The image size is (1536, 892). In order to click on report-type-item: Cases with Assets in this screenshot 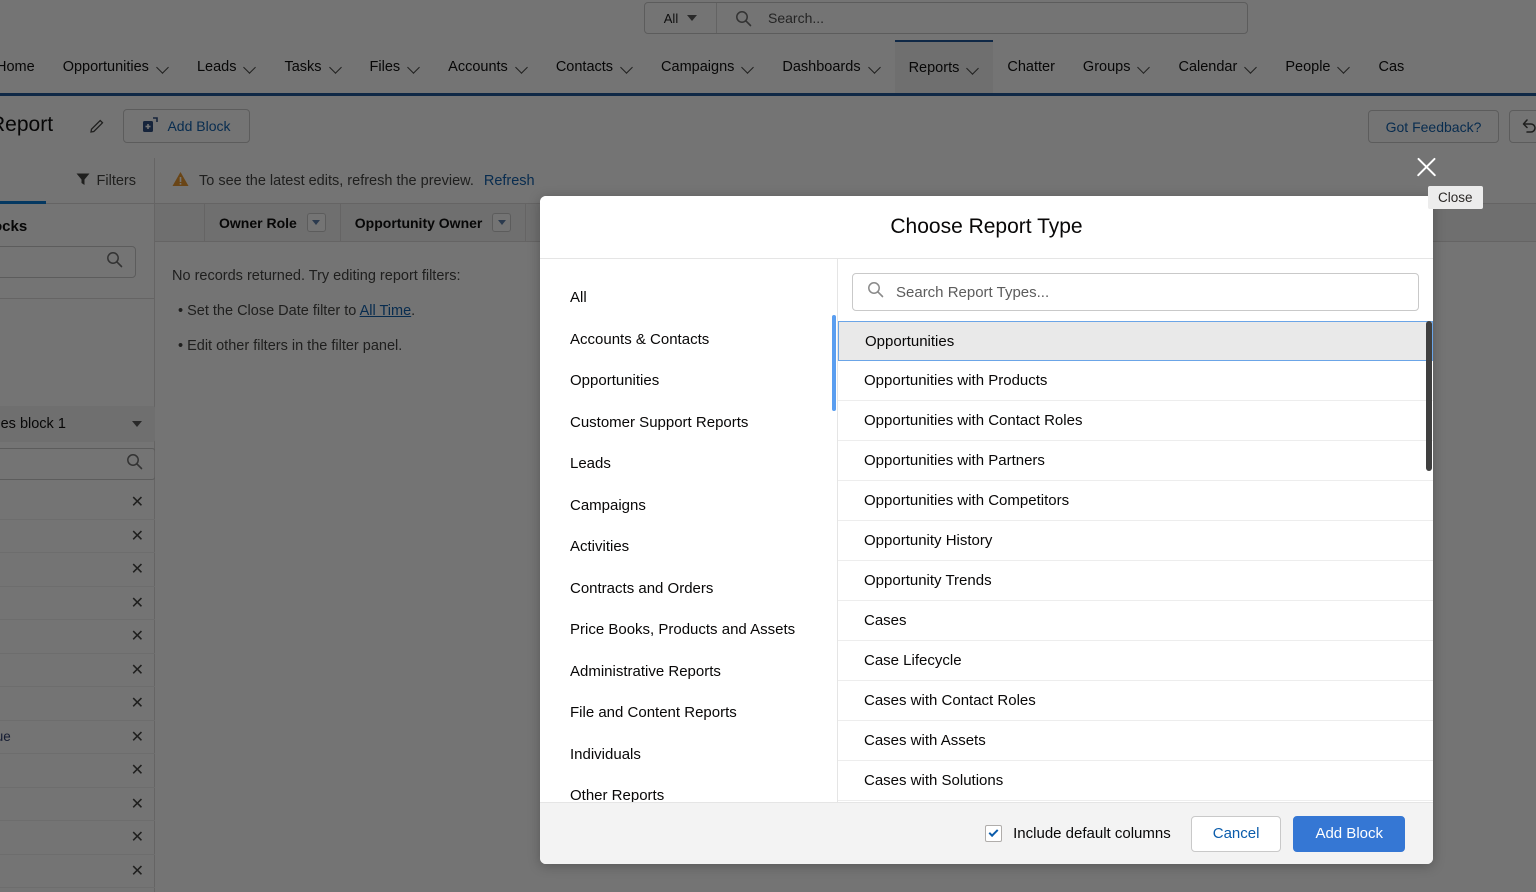, I will do `click(1135, 741)`.